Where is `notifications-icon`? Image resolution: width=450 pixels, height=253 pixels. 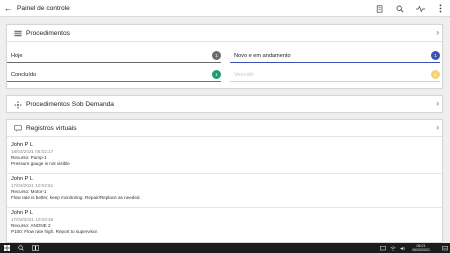 notifications-icon is located at coordinates (445, 248).